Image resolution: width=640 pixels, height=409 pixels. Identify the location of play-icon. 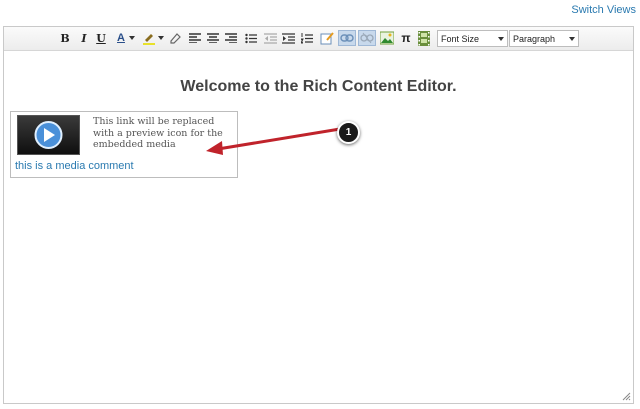
(48, 135).